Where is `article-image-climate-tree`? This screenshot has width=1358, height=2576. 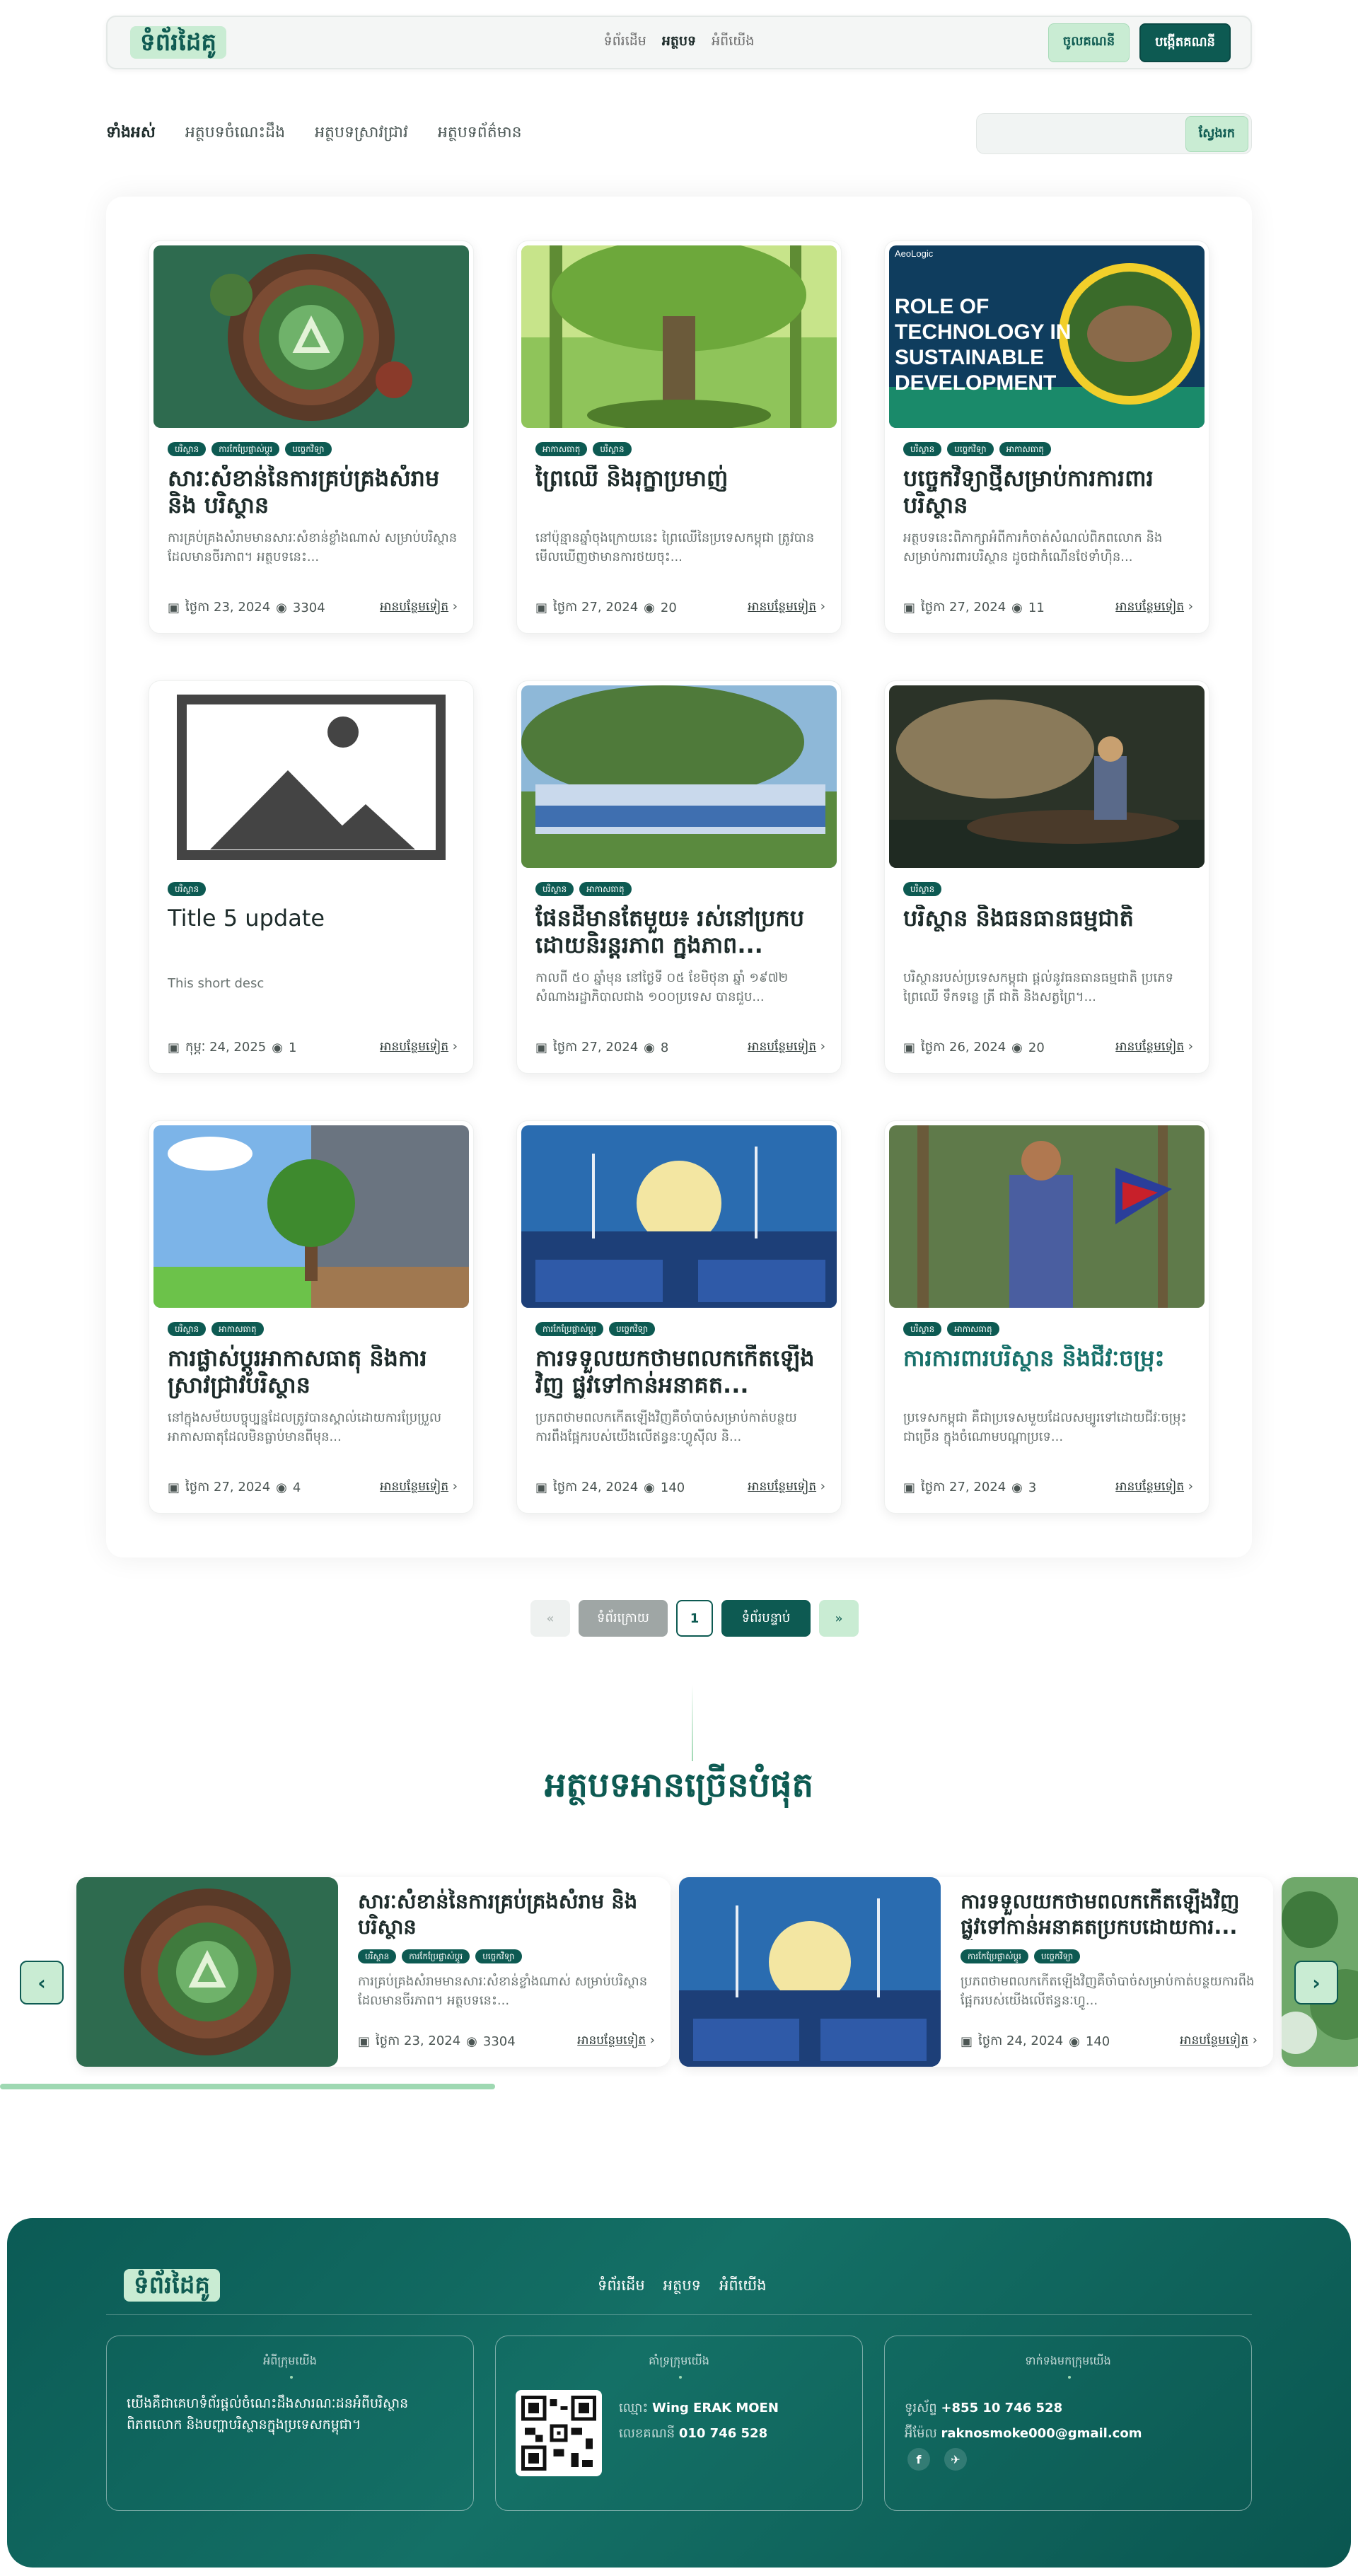 article-image-climate-tree is located at coordinates (311, 1216).